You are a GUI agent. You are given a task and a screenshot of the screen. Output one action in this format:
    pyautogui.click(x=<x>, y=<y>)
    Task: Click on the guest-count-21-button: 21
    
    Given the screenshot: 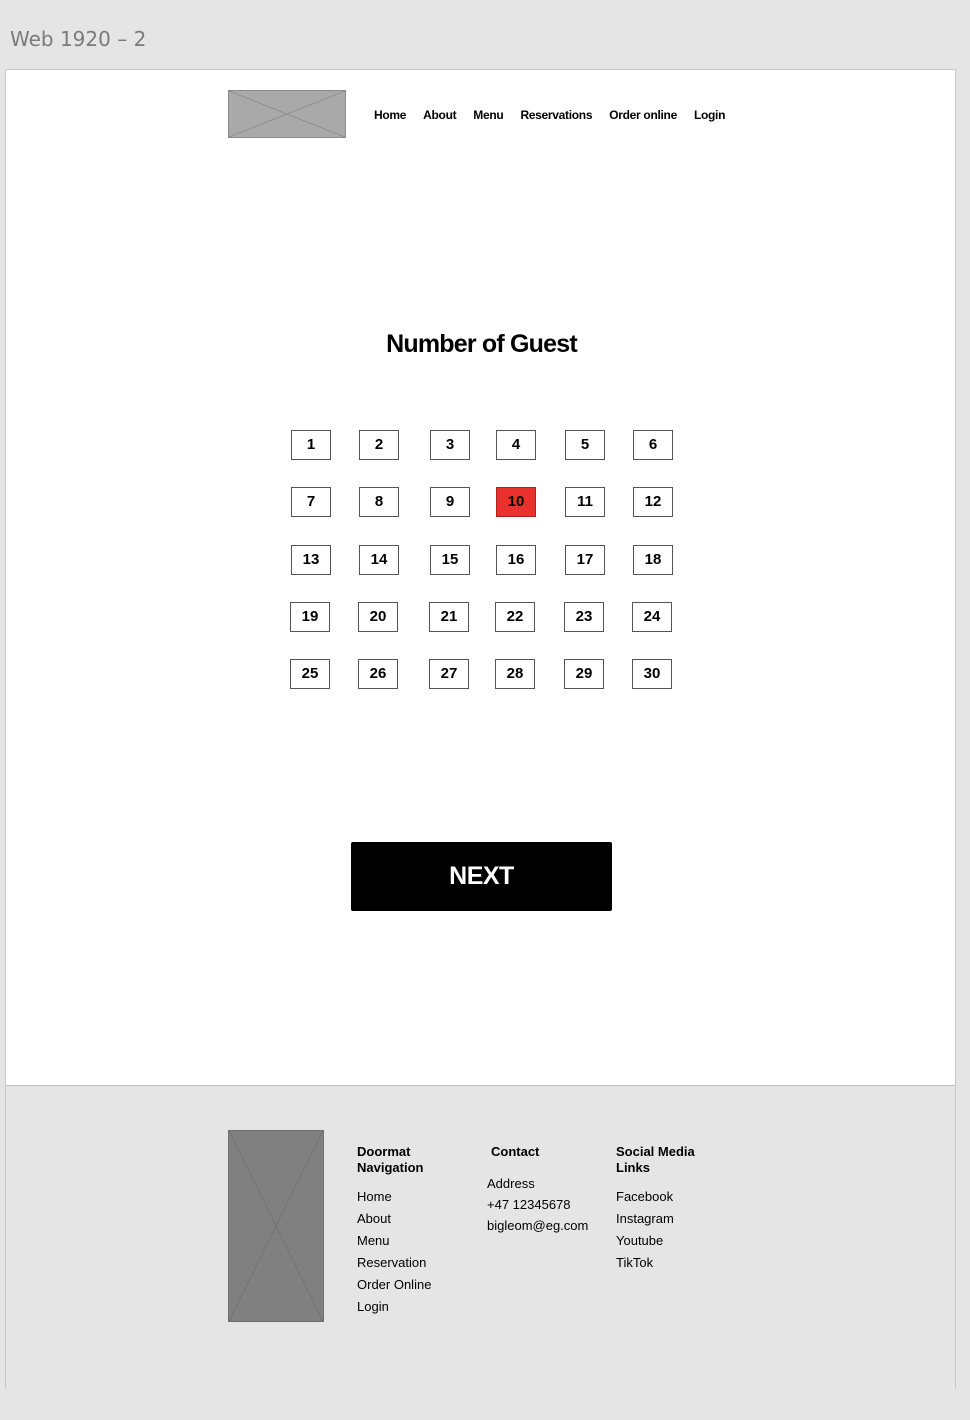 What is the action you would take?
    pyautogui.click(x=449, y=617)
    